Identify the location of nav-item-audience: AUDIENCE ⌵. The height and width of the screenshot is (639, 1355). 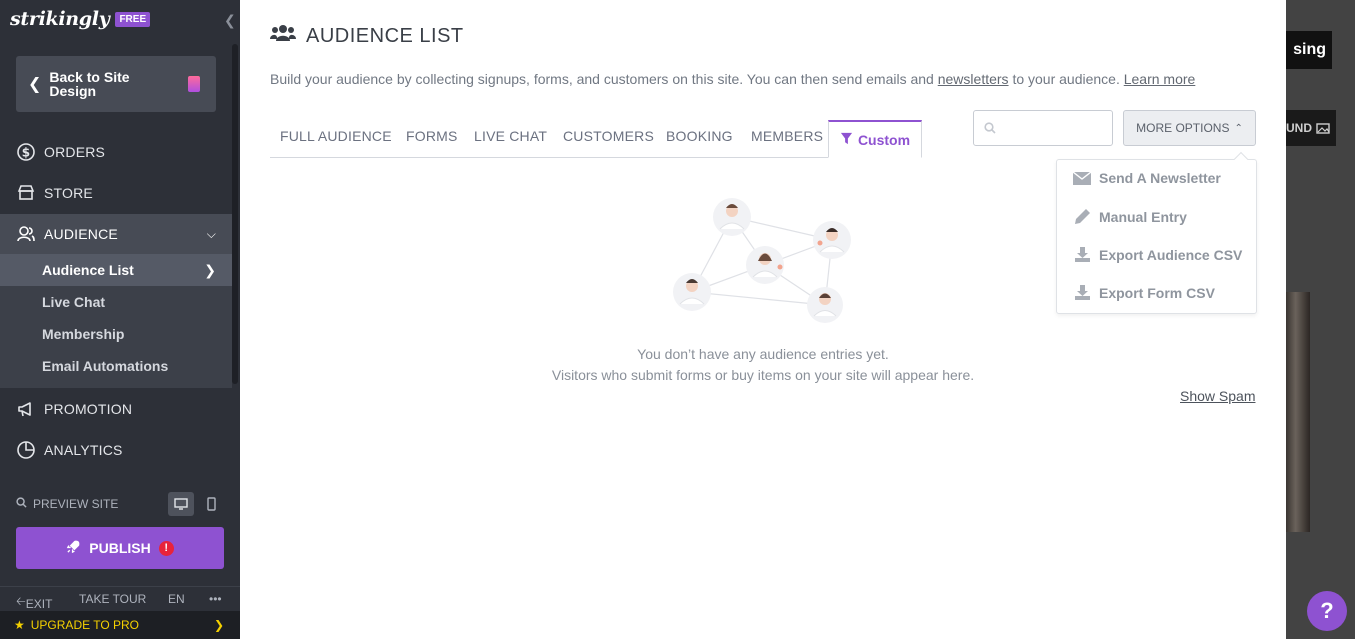
(116, 234).